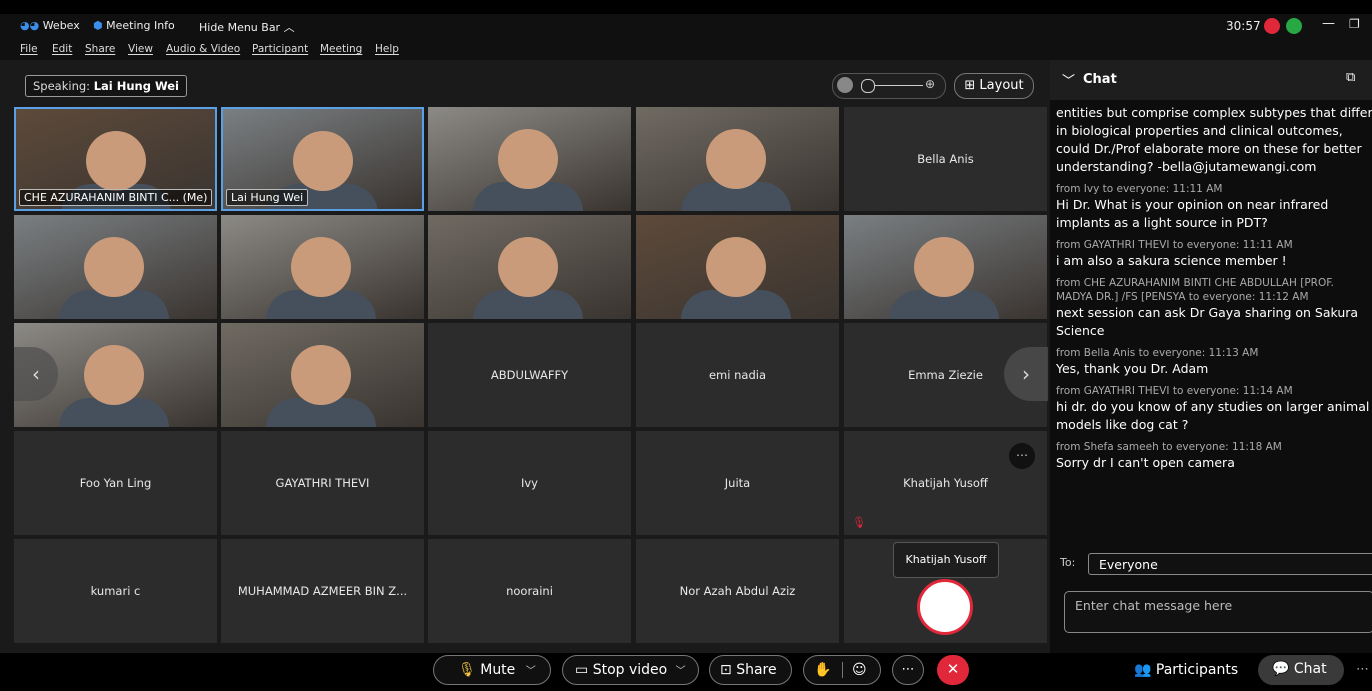  Describe the element at coordinates (1186, 670) in the screenshot. I see `participants-button: 👥 Participants` at that location.